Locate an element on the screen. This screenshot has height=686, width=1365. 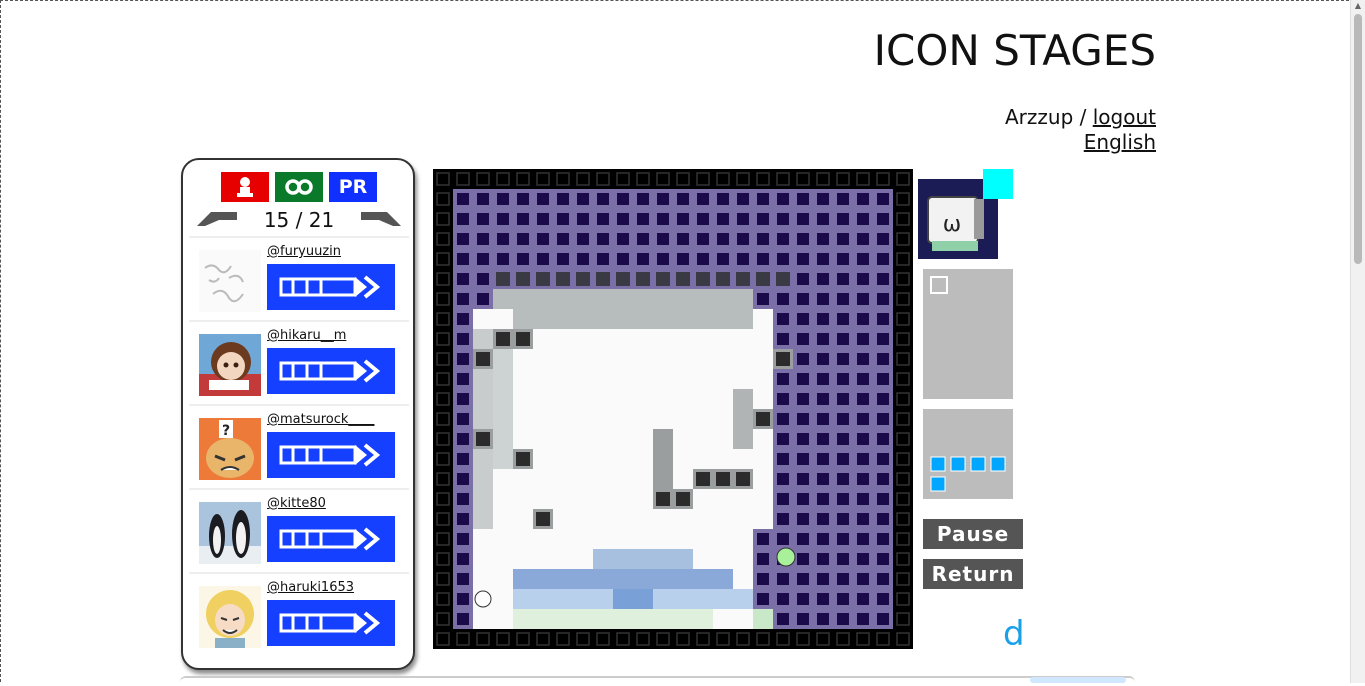
user-handle-link: @haruki1653 is located at coordinates (310, 587).